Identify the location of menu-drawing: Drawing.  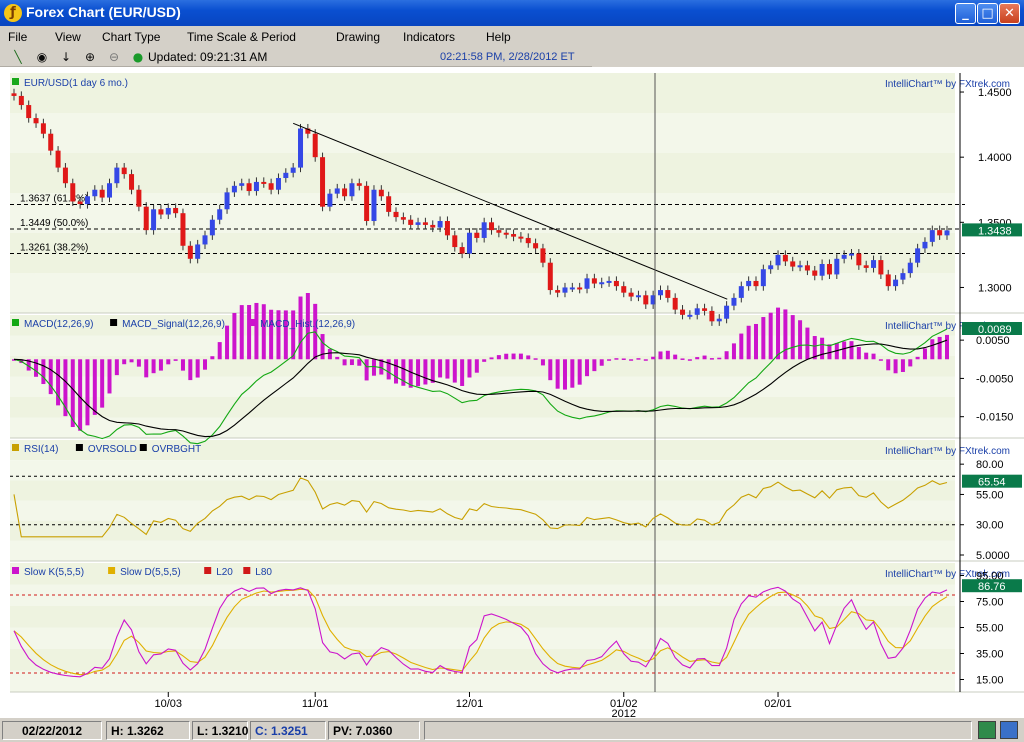
(358, 37).